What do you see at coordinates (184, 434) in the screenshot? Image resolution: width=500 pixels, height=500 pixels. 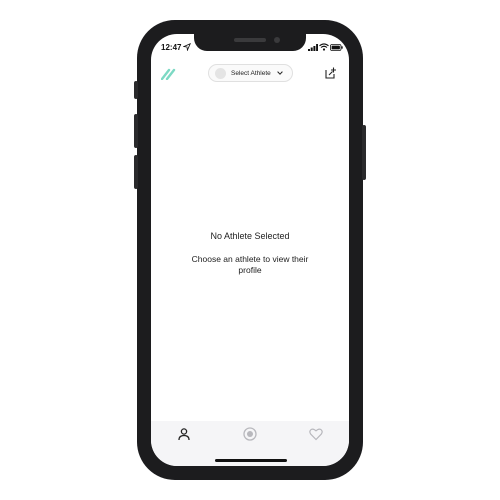 I see `person-icon` at bounding box center [184, 434].